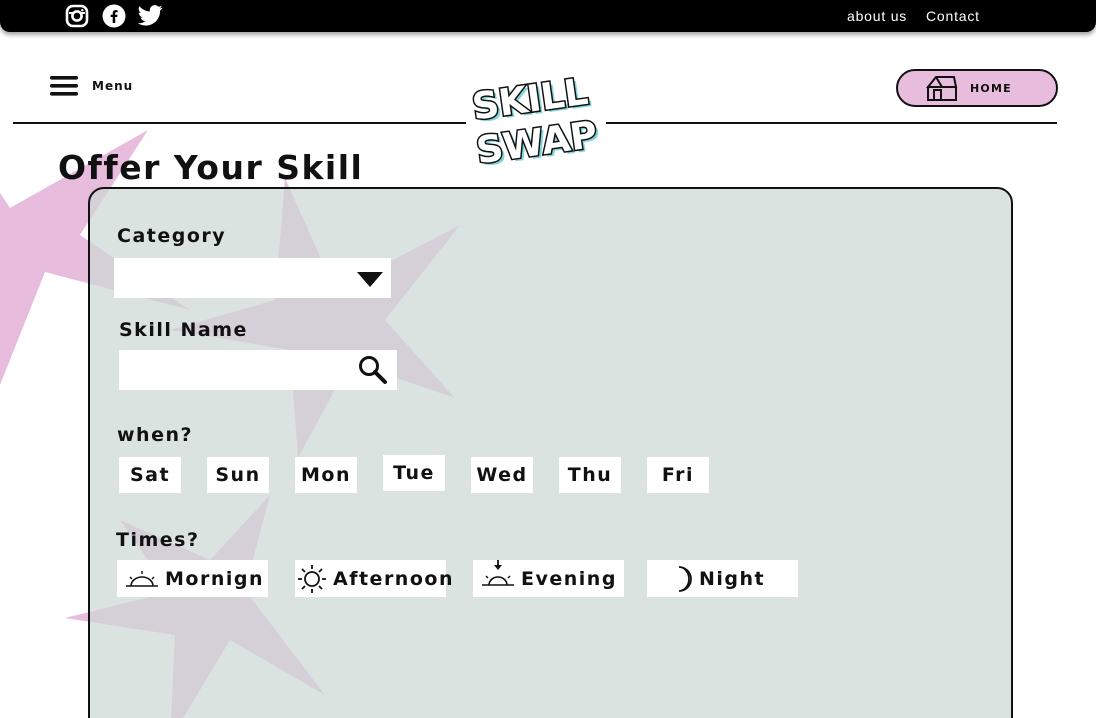 This screenshot has height=718, width=1096. I want to click on contact-link: Contact, so click(953, 16).